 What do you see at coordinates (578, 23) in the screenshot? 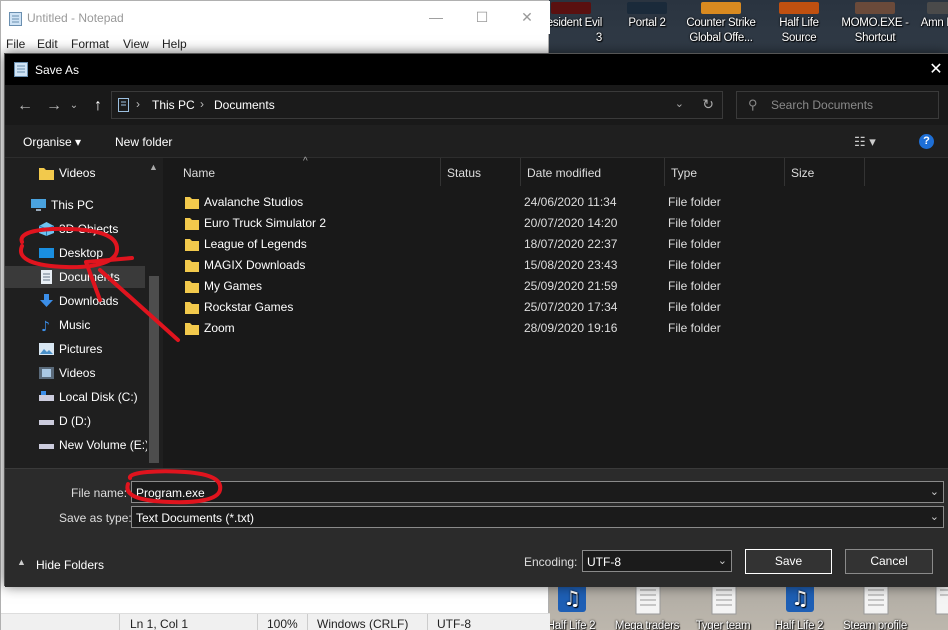
I see `desktop-shortcut-resident-evil-3: Resident Evil 3` at bounding box center [578, 23].